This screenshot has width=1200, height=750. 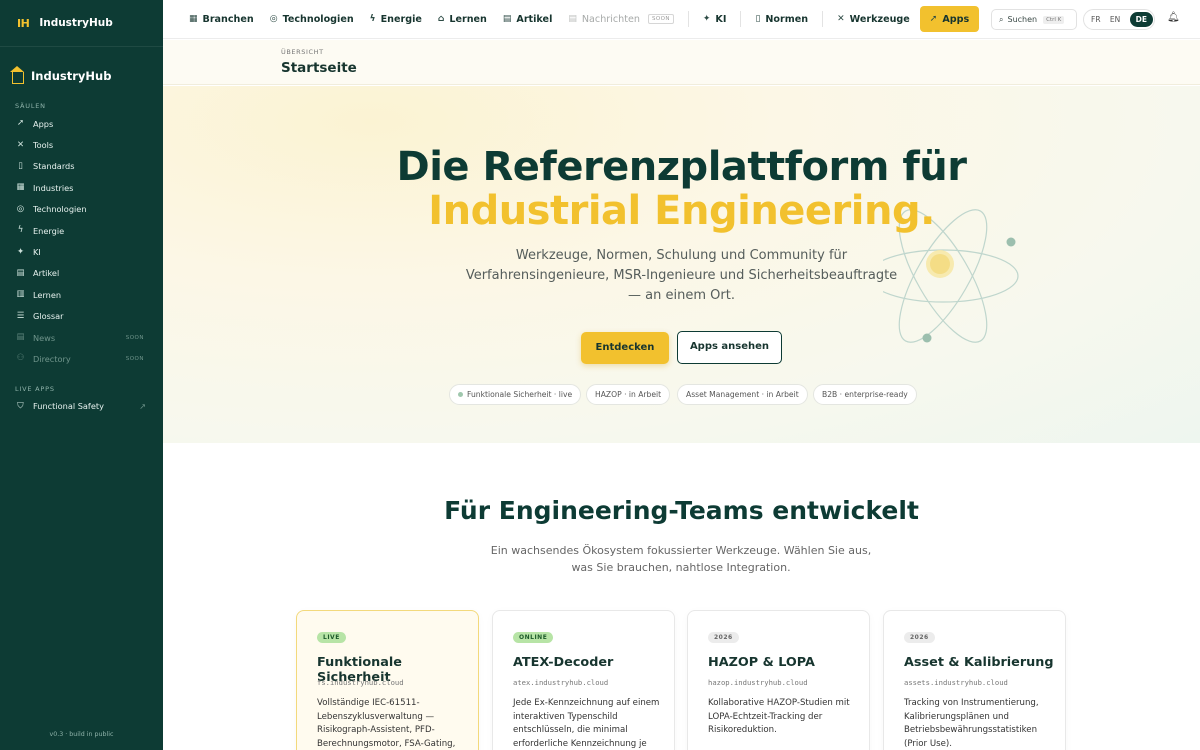 I want to click on sidebar-item-functional-safety: ⛉ Functional Safety ↗, so click(x=81, y=406).